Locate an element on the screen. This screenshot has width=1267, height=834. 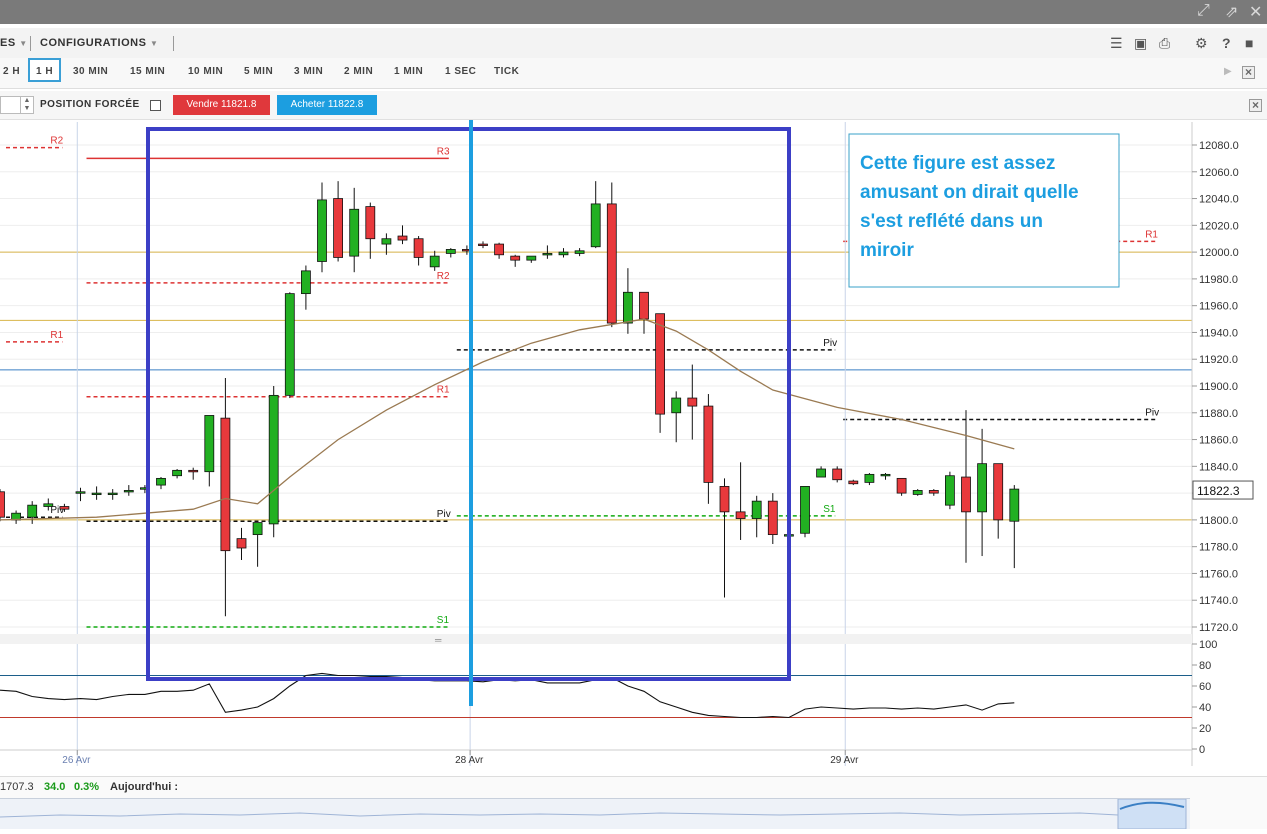
layers-icon: ☰ is located at coordinates (1116, 43).